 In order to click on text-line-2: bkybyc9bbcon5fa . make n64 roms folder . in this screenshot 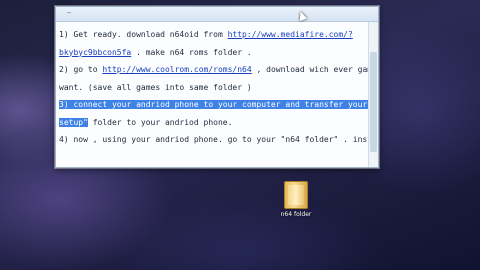, I will do `click(211, 53)`.